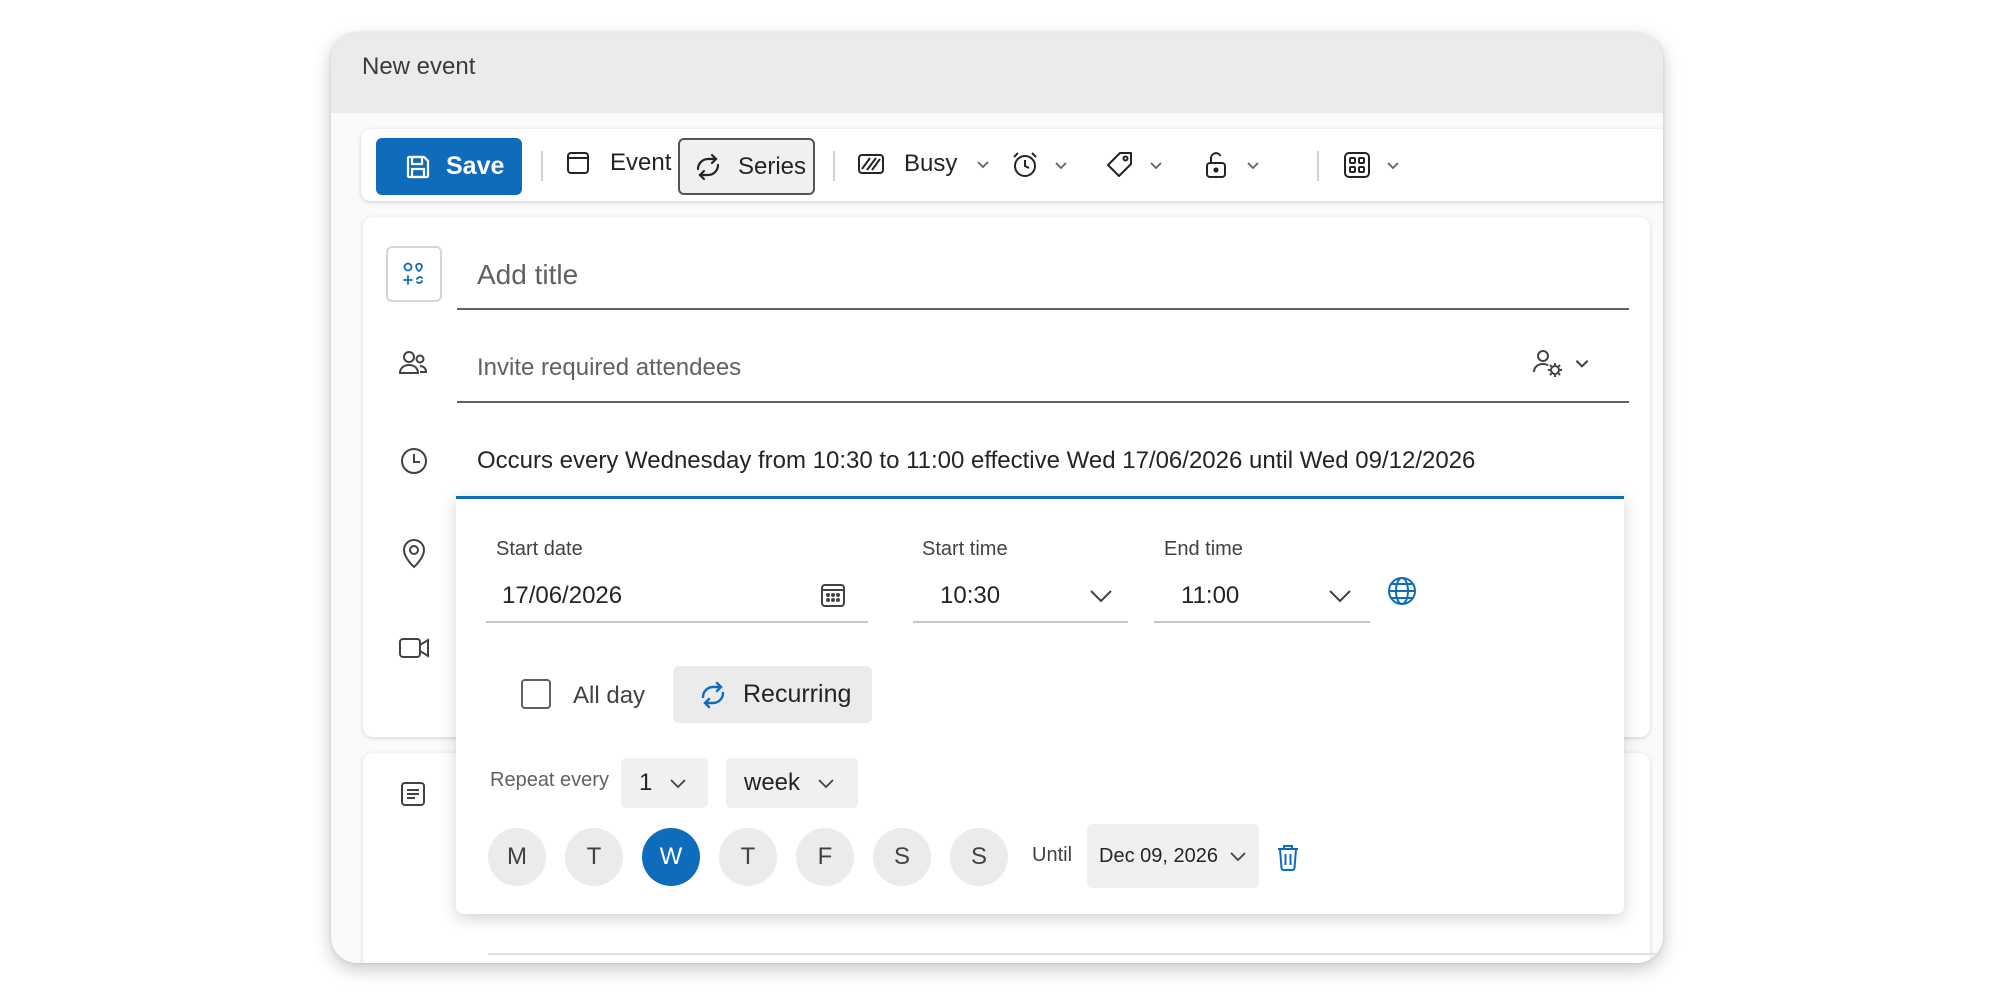 Image resolution: width=2000 pixels, height=1000 pixels. I want to click on show-as-dropdown: Busy, so click(923, 164).